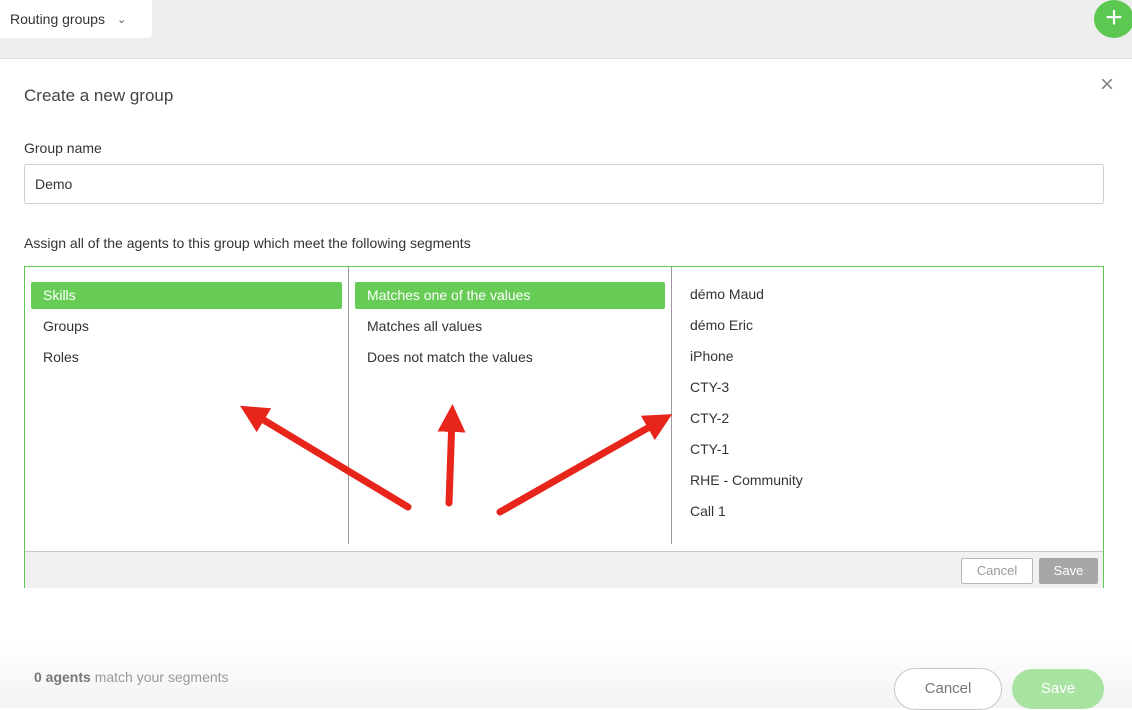 Image resolution: width=1132 pixels, height=710 pixels. I want to click on value-item: démo Maud, so click(746, 294).